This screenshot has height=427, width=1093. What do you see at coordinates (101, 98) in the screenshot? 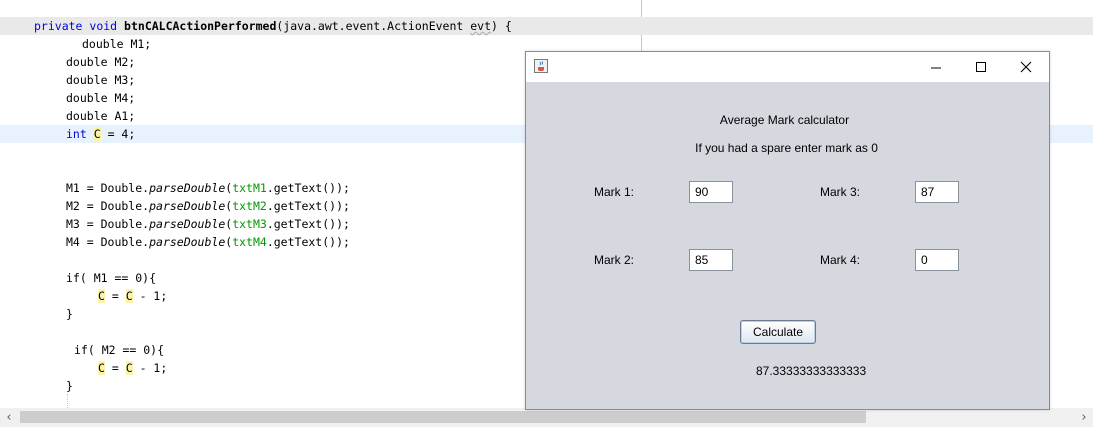
I see `code-text: double M4;` at bounding box center [101, 98].